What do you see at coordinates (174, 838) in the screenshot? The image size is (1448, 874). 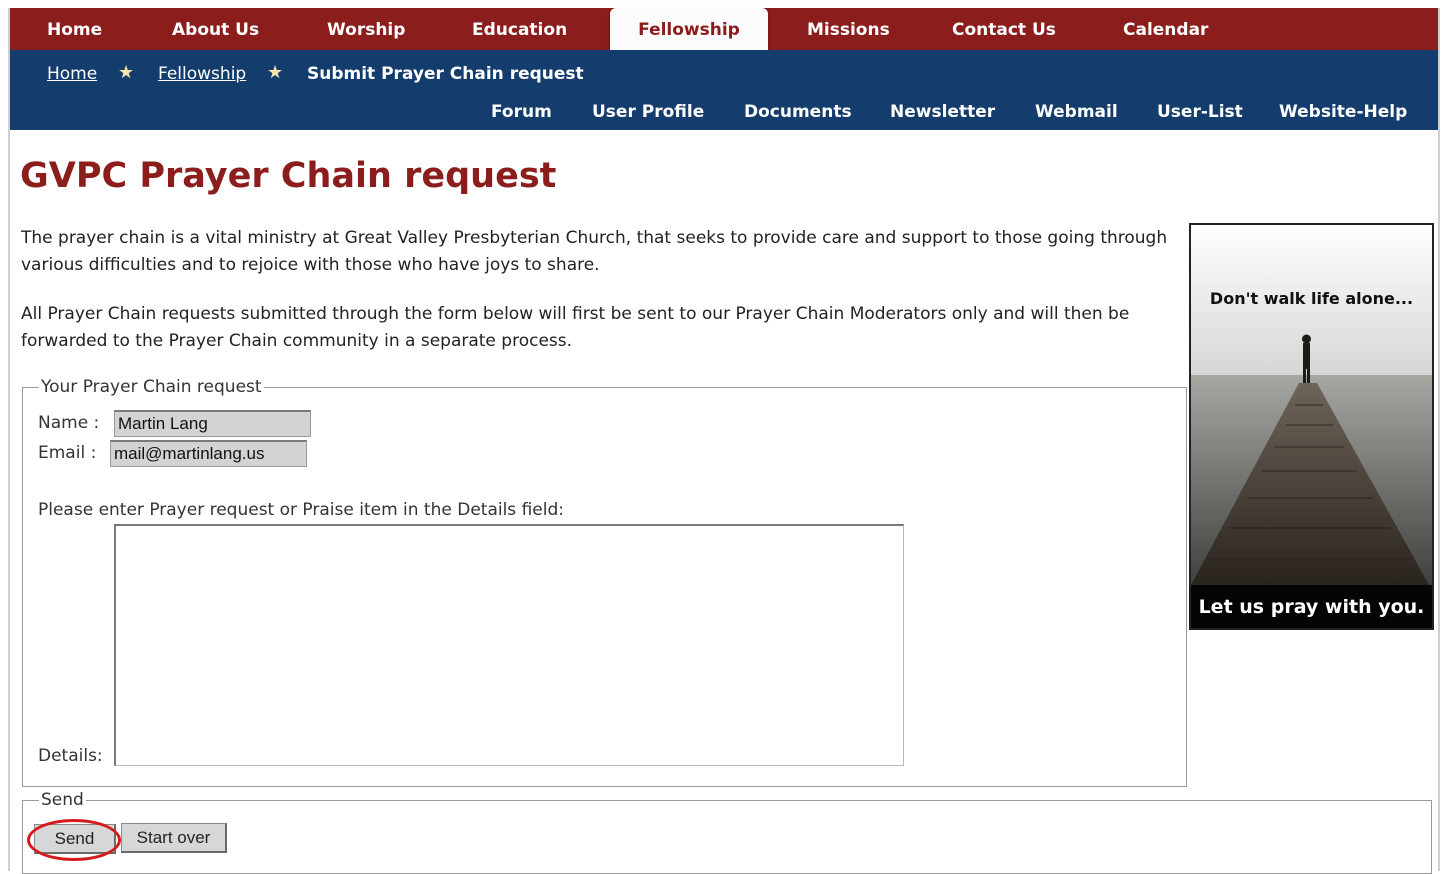 I see `start-over-button: Start over` at bounding box center [174, 838].